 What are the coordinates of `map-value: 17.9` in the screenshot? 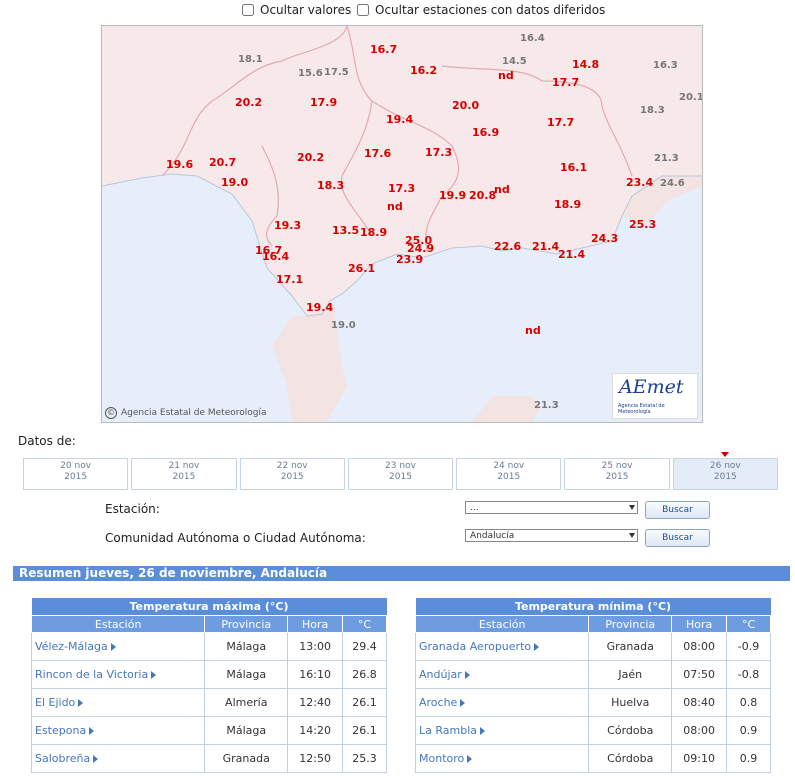 It's located at (323, 102).